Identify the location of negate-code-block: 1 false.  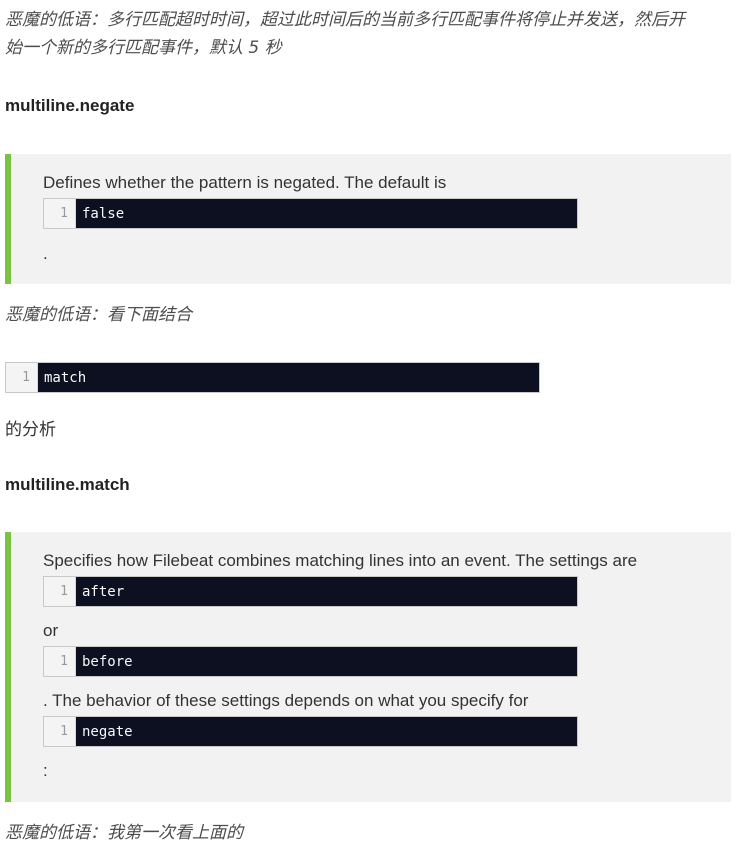
(310, 213).